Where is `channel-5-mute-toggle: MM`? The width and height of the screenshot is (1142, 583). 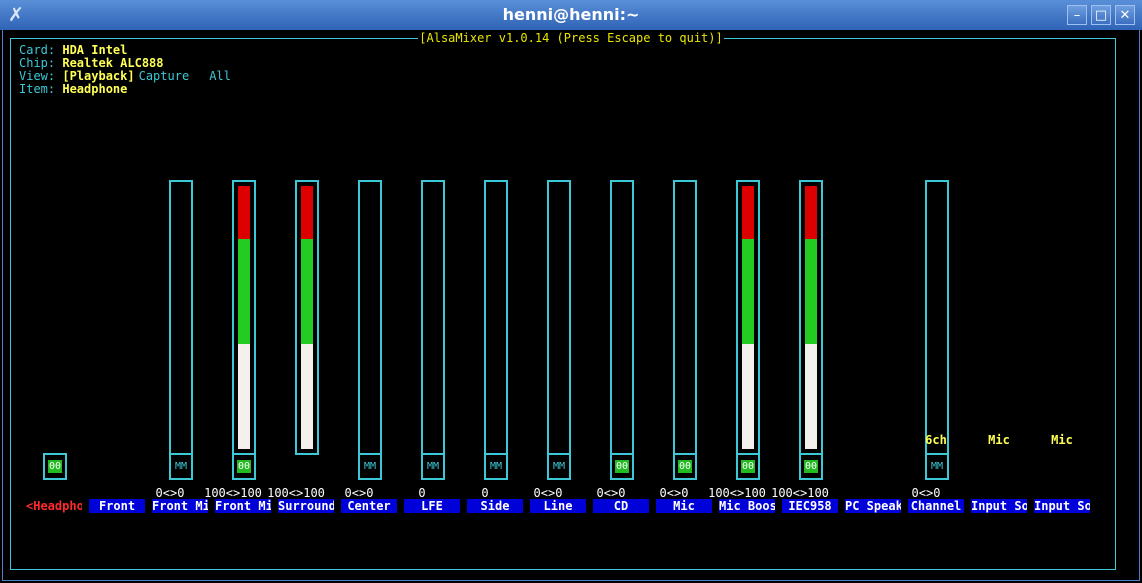
channel-5-mute-toggle: MM is located at coordinates (433, 466).